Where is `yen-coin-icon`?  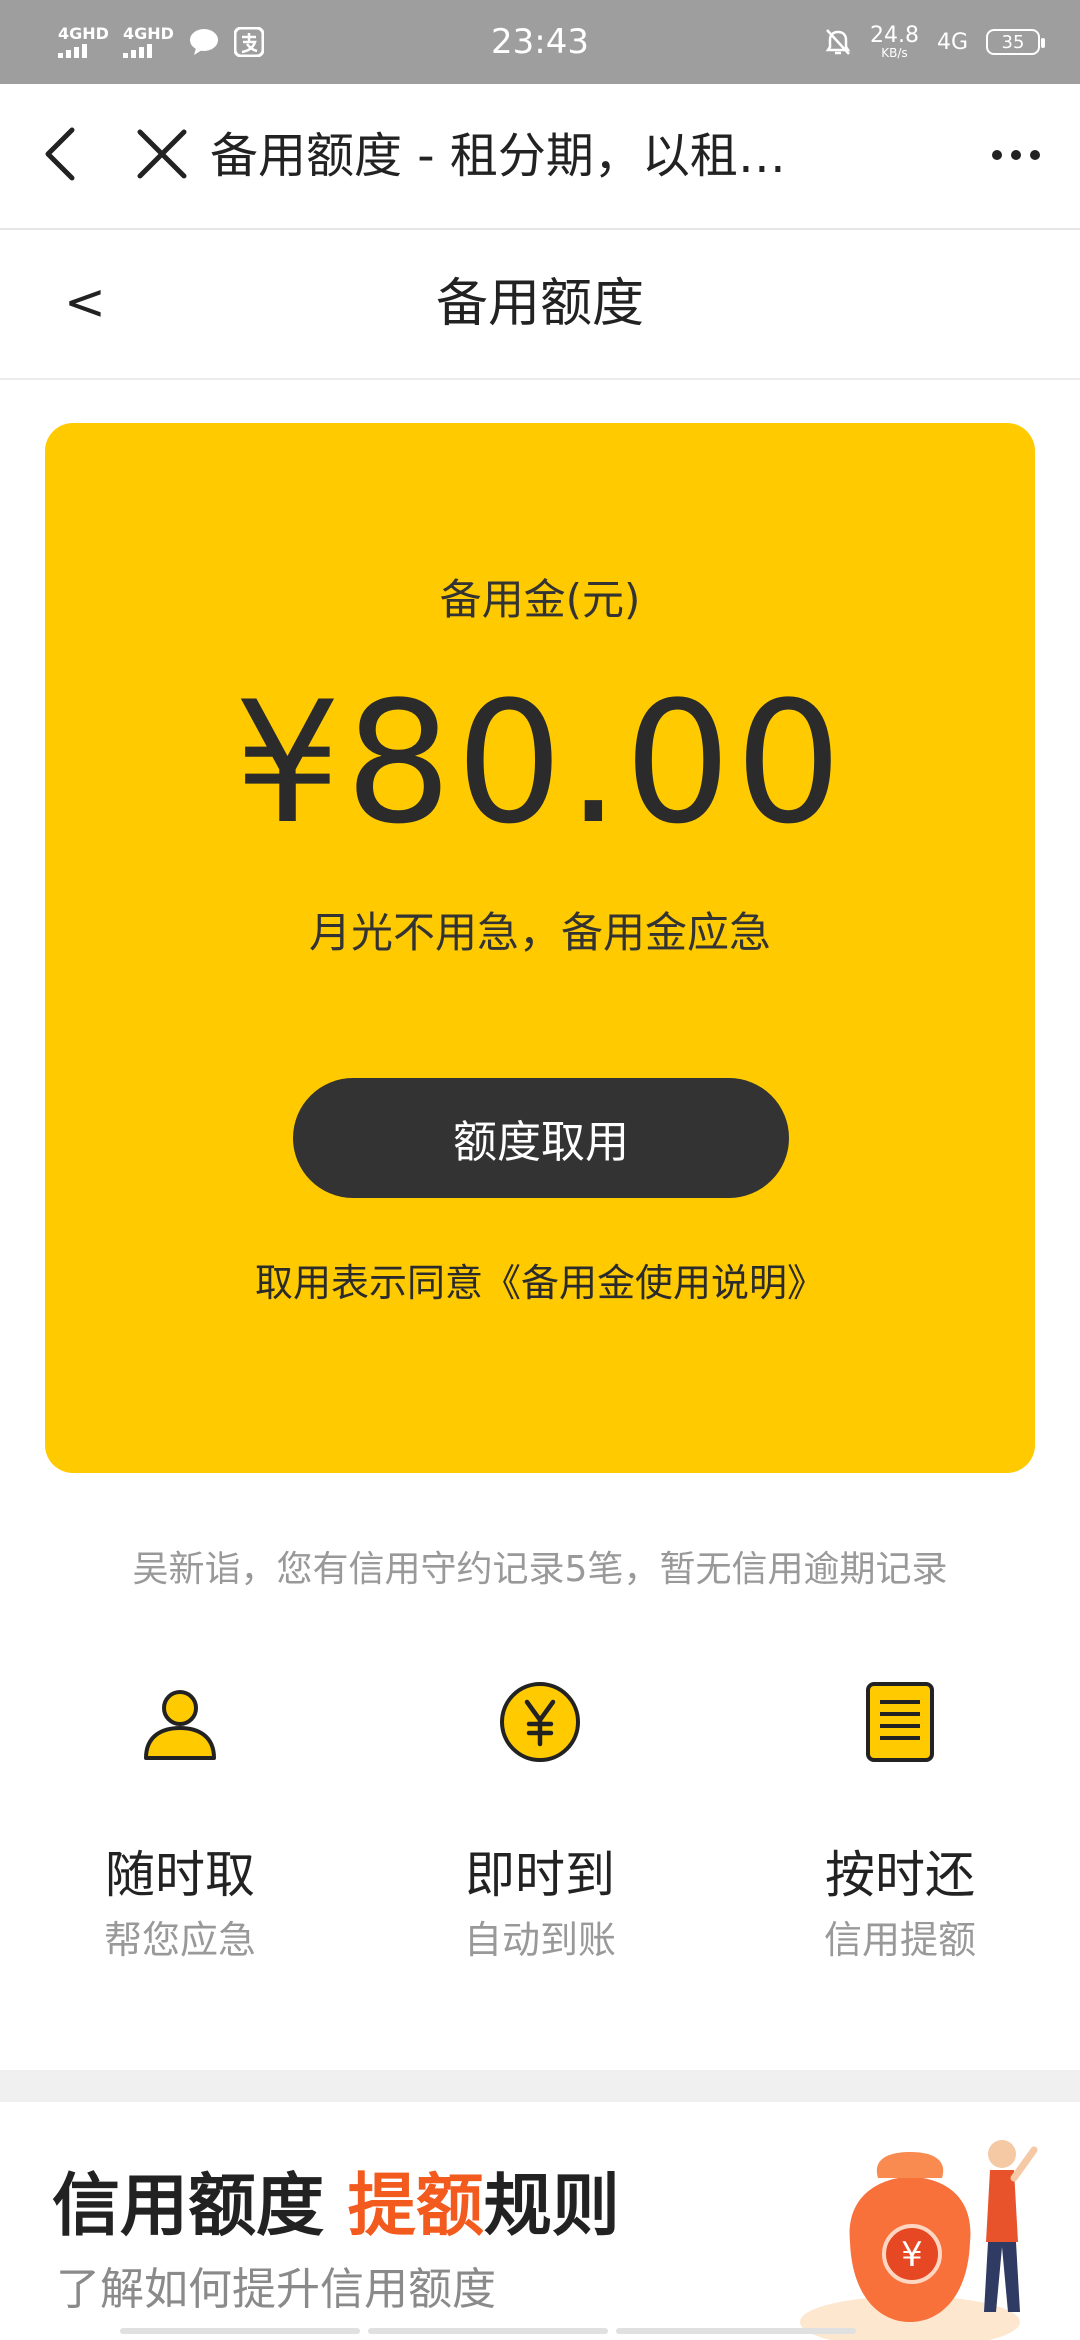 yen-coin-icon is located at coordinates (540, 1722).